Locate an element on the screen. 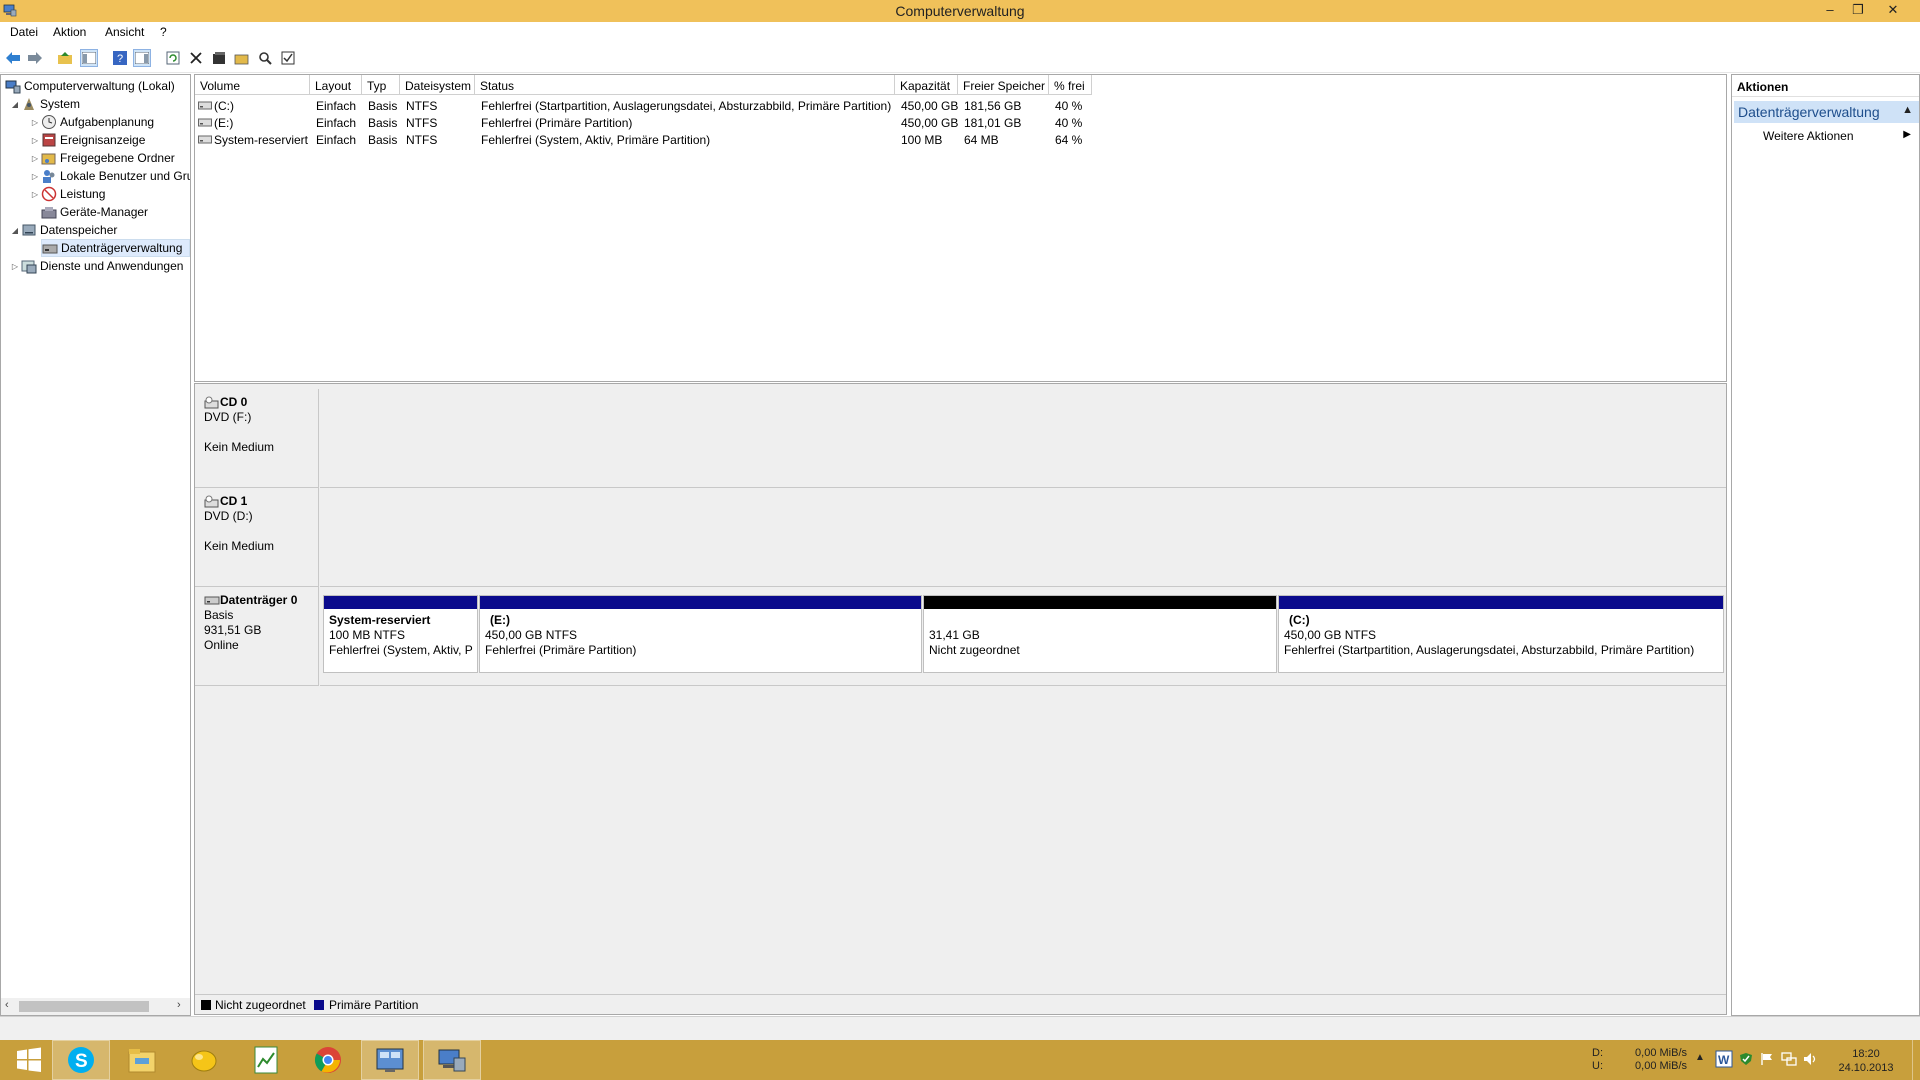 The width and height of the screenshot is (1920, 1080). start-button is located at coordinates (29, 1060).